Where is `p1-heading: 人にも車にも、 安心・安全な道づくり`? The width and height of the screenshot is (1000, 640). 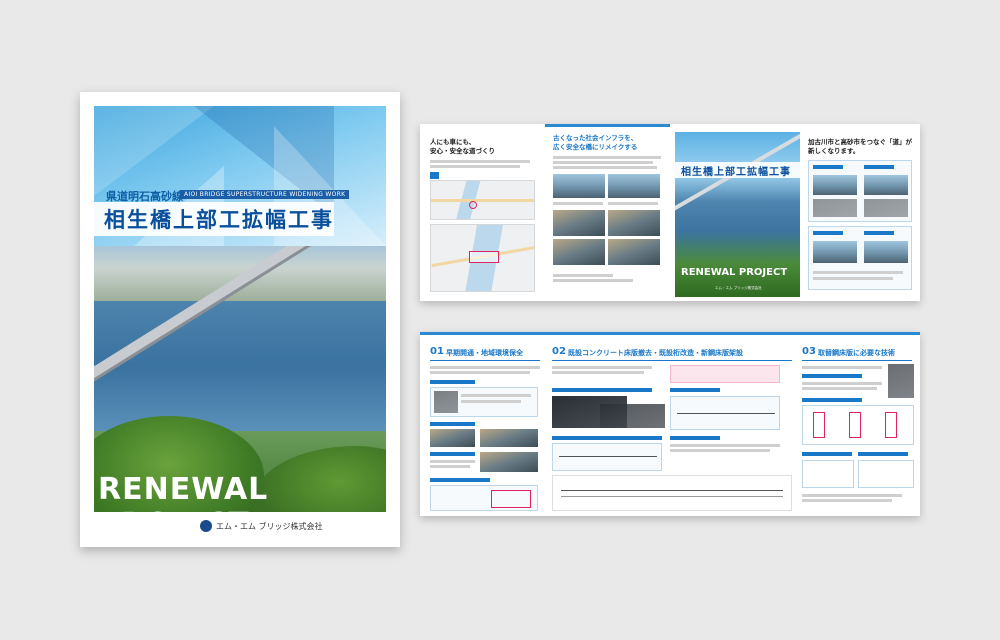 p1-heading: 人にも車にも、 安心・安全な道づくり is located at coordinates (462, 147).